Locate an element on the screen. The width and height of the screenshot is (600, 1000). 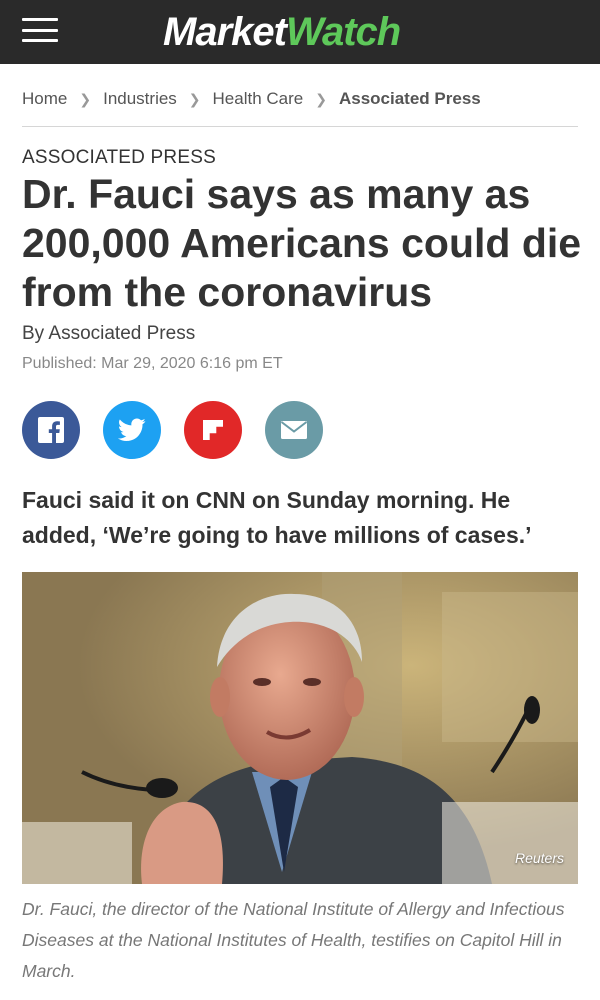
twitter-icon is located at coordinates (132, 429).